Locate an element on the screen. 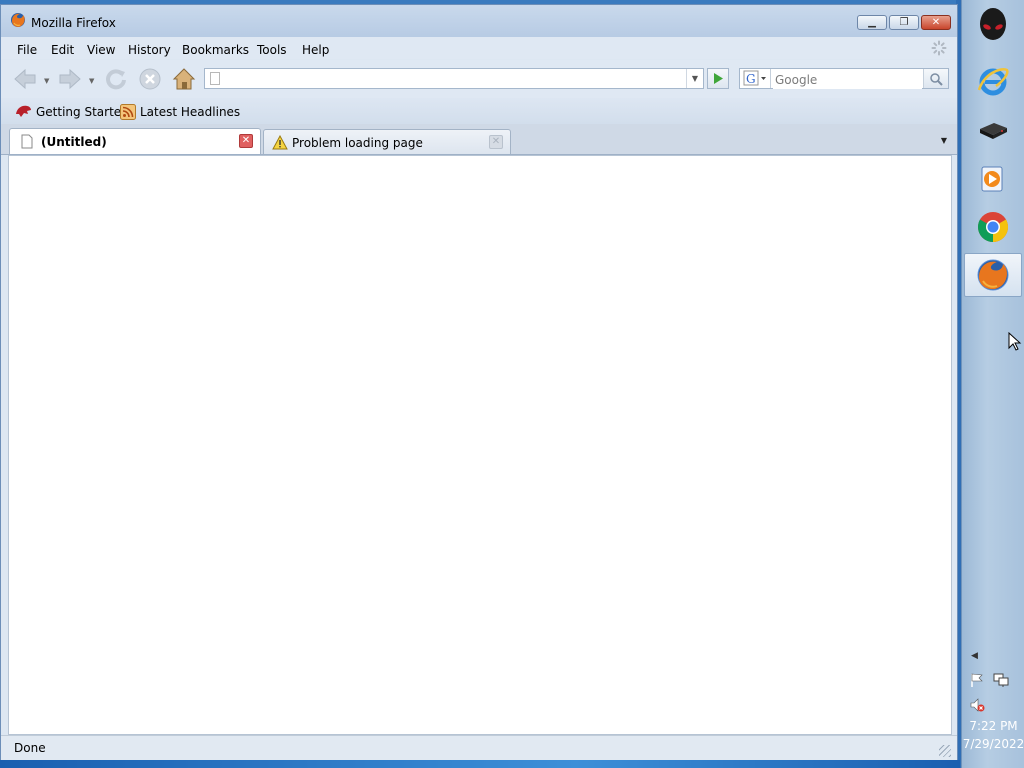  go-arrow-icon is located at coordinates (718, 78).